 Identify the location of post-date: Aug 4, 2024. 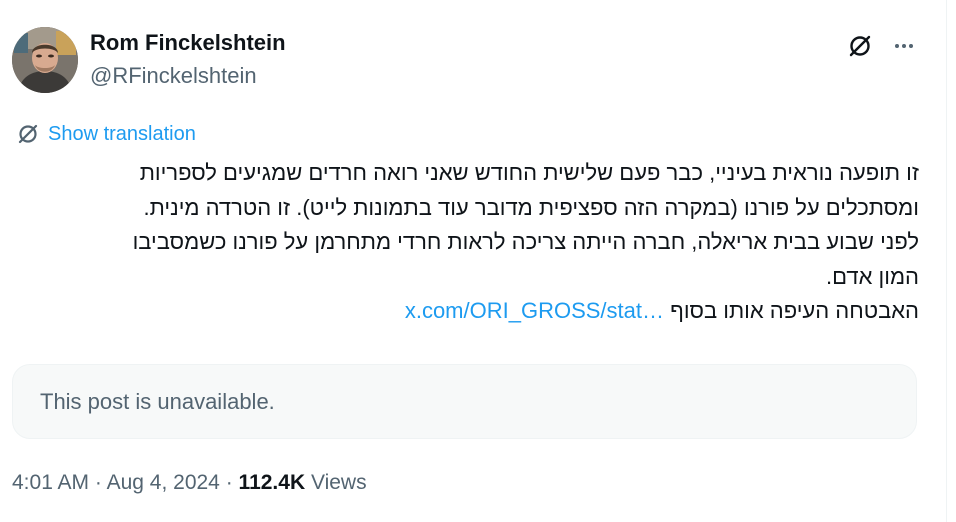
(163, 482).